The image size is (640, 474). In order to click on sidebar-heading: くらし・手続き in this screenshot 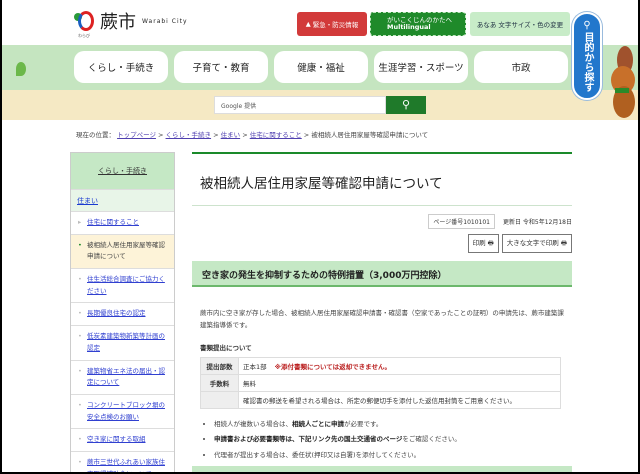, I will do `click(122, 171)`.